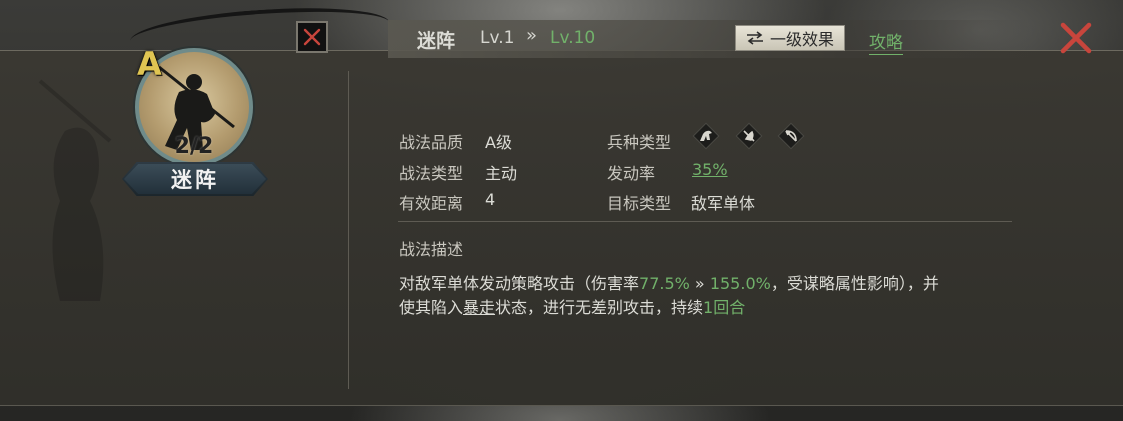 The image size is (1123, 421). What do you see at coordinates (519, 283) in the screenshot?
I see `desc-text-1: 对敌军单体发动策略攻击（伤害率` at bounding box center [519, 283].